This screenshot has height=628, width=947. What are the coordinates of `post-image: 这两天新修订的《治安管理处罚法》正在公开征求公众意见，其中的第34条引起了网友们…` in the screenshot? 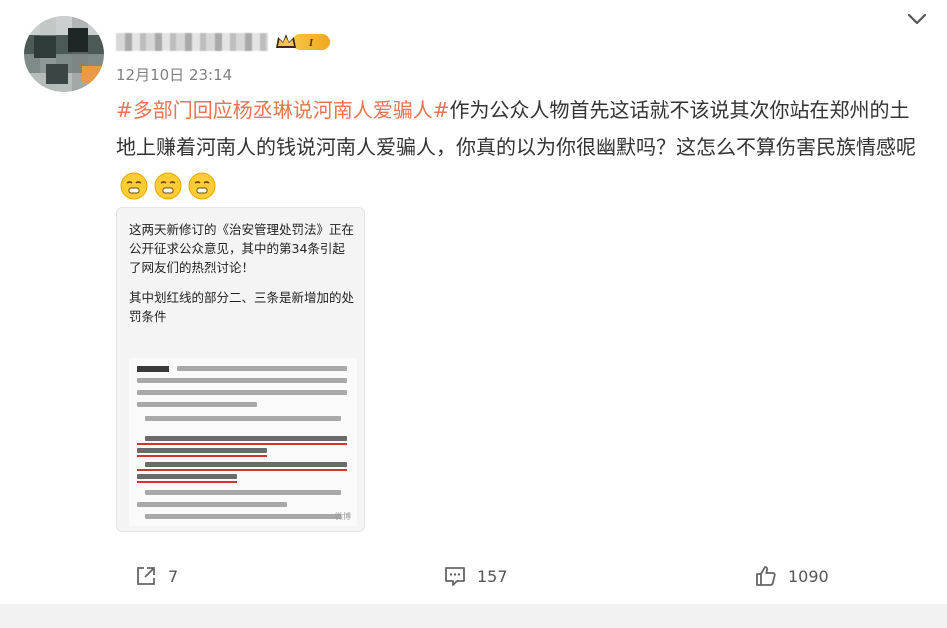 It's located at (240, 369).